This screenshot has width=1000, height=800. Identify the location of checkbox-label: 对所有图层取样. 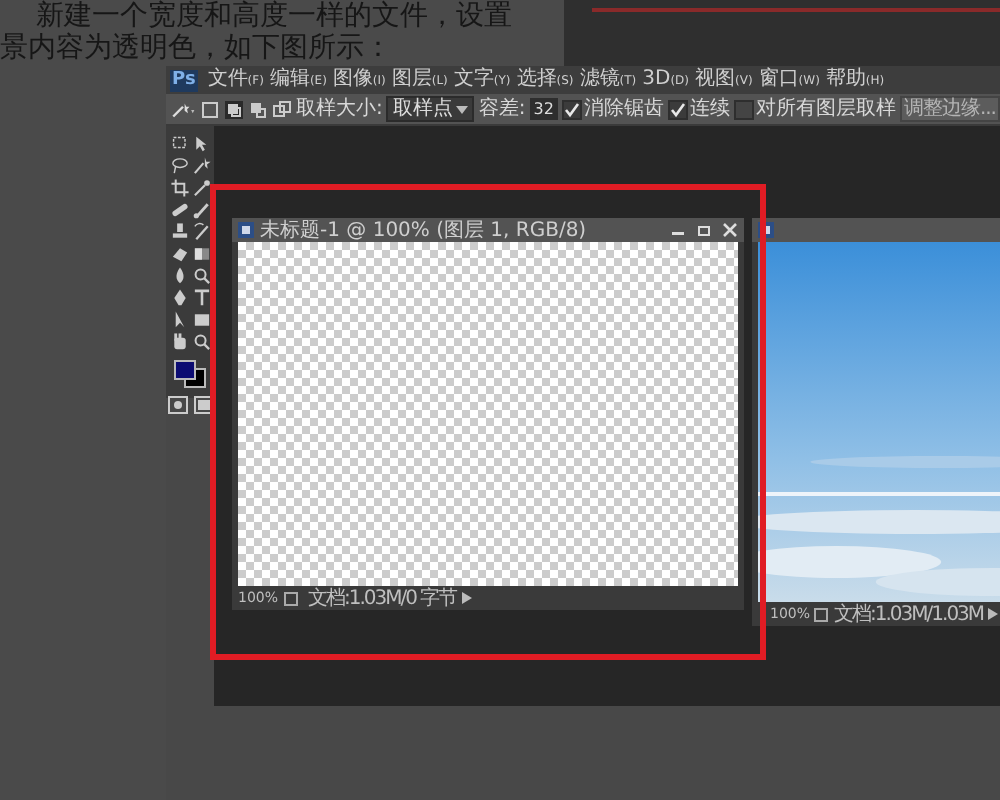
(825, 109).